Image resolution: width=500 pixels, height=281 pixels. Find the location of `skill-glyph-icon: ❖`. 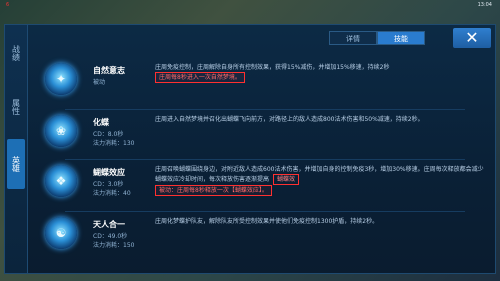

skill-glyph-icon: ❖ is located at coordinates (61, 181).